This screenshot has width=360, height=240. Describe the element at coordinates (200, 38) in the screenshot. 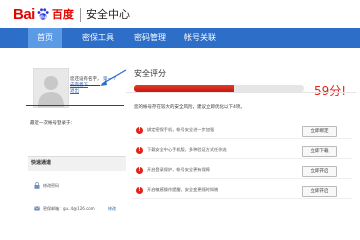

I see `tab-account-link: 帐号关联` at that location.